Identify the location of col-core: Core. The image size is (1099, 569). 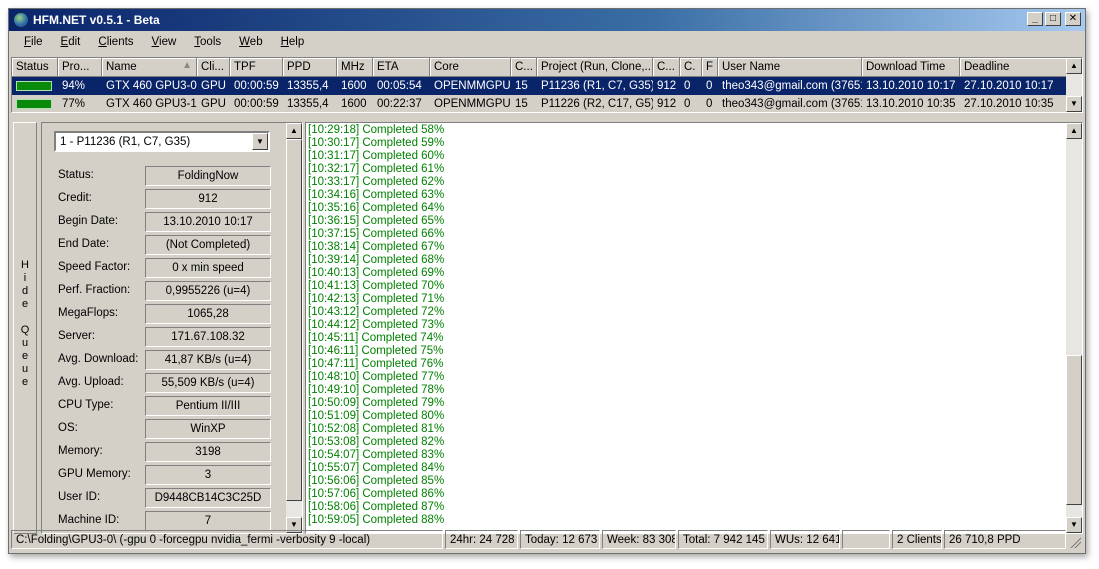
(470, 67).